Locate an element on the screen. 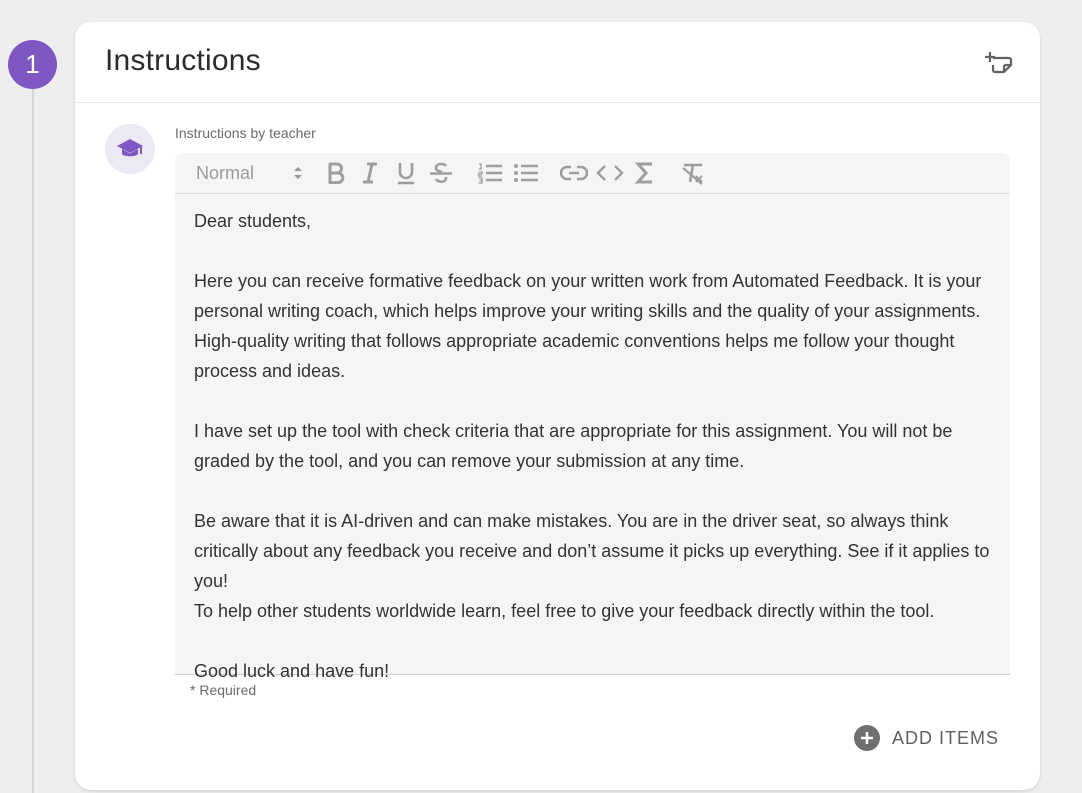 This screenshot has height=793, width=1082. link-button is located at coordinates (574, 173).